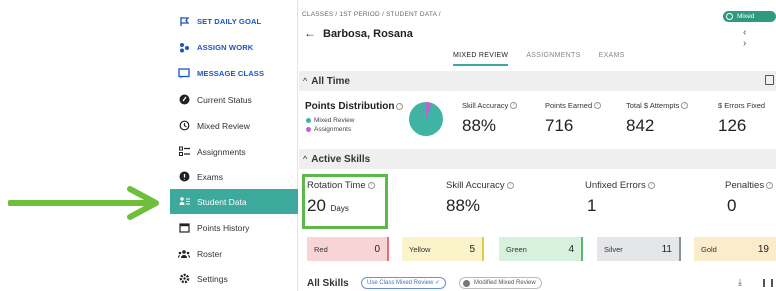  Describe the element at coordinates (742, 105) in the screenshot. I see `stat-label: $ Errors Fixed` at that location.